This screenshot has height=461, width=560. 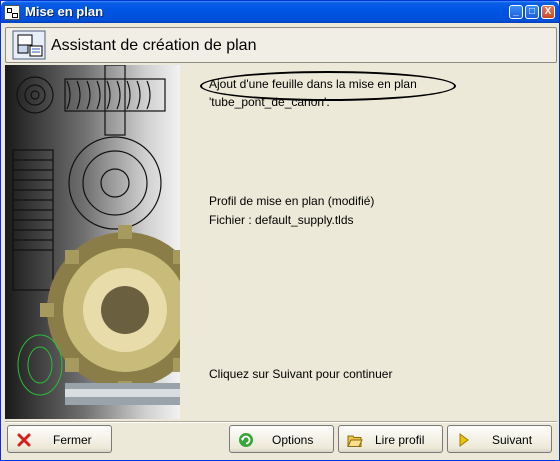 What do you see at coordinates (281, 422) in the screenshot?
I see `footer-separator` at bounding box center [281, 422].